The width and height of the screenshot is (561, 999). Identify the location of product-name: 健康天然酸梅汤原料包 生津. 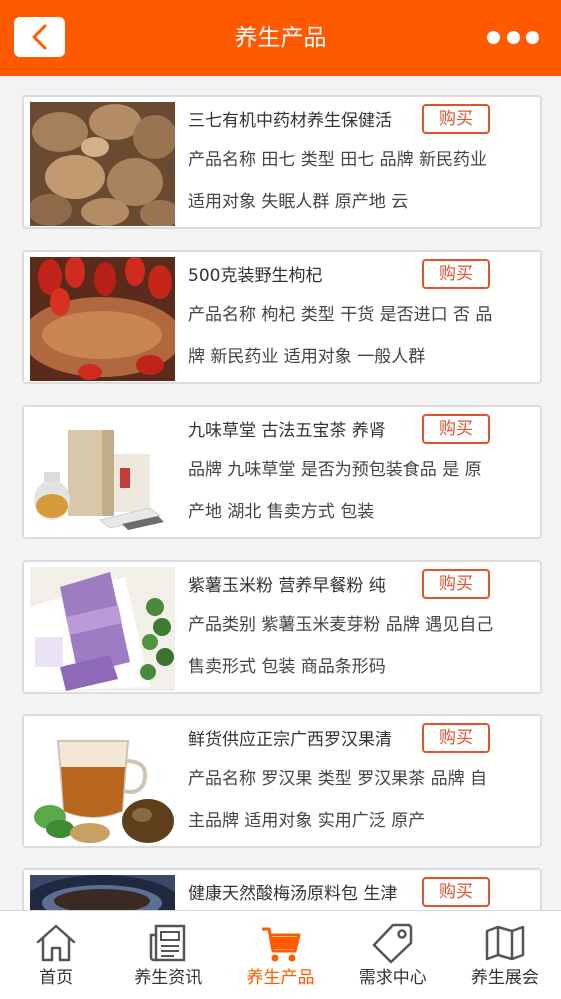
(304, 893).